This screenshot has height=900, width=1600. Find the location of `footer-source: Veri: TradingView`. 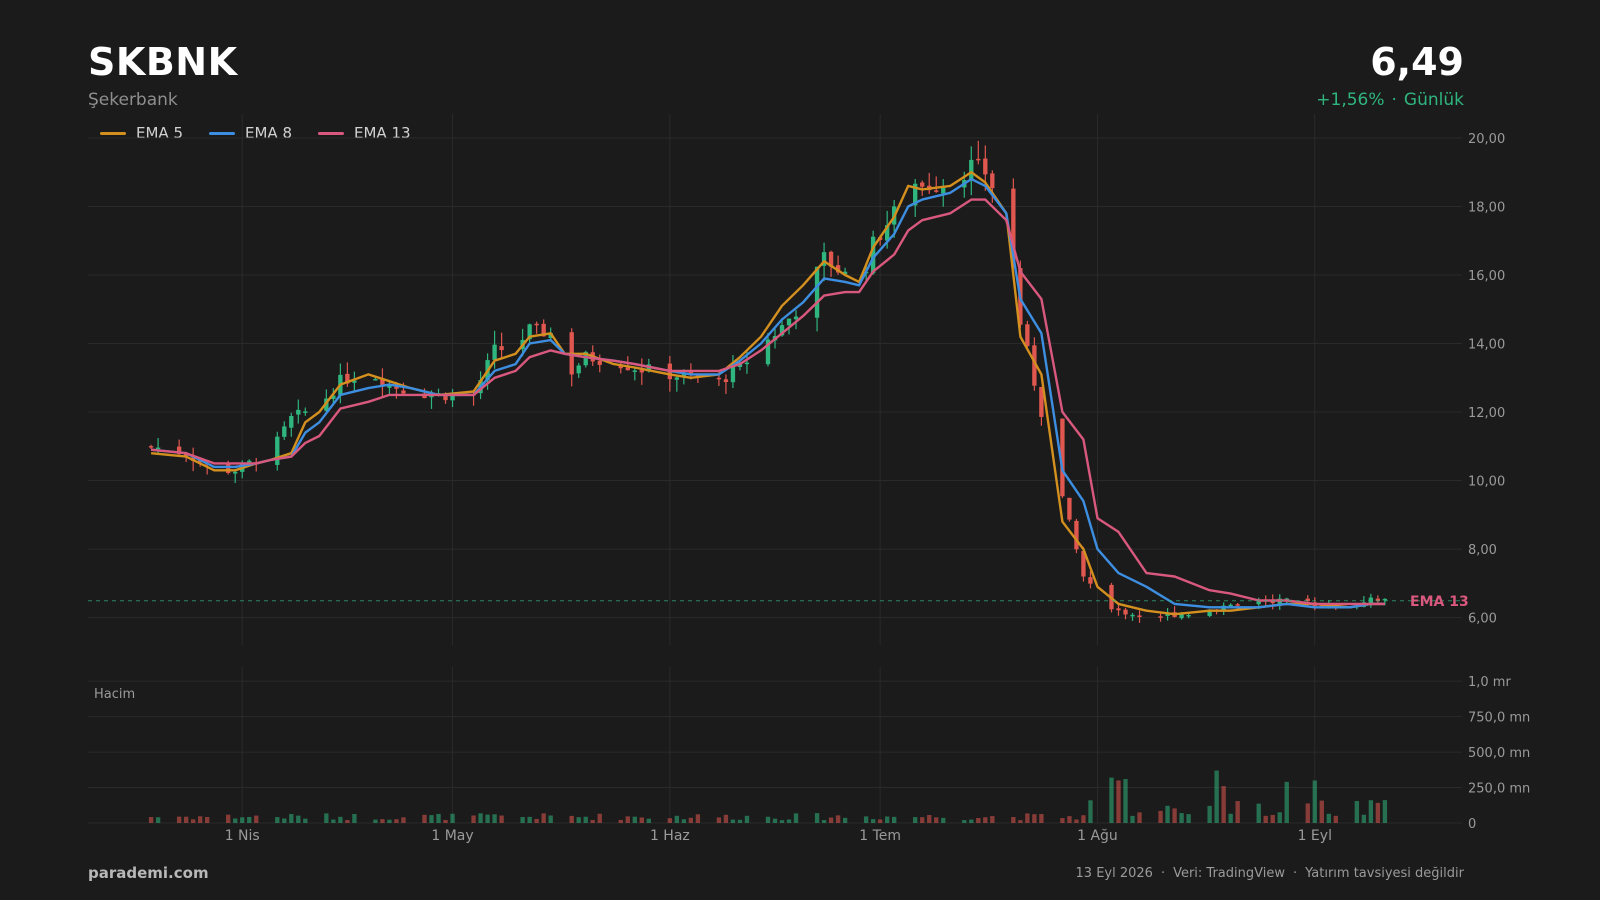

footer-source: Veri: TradingView is located at coordinates (1229, 873).